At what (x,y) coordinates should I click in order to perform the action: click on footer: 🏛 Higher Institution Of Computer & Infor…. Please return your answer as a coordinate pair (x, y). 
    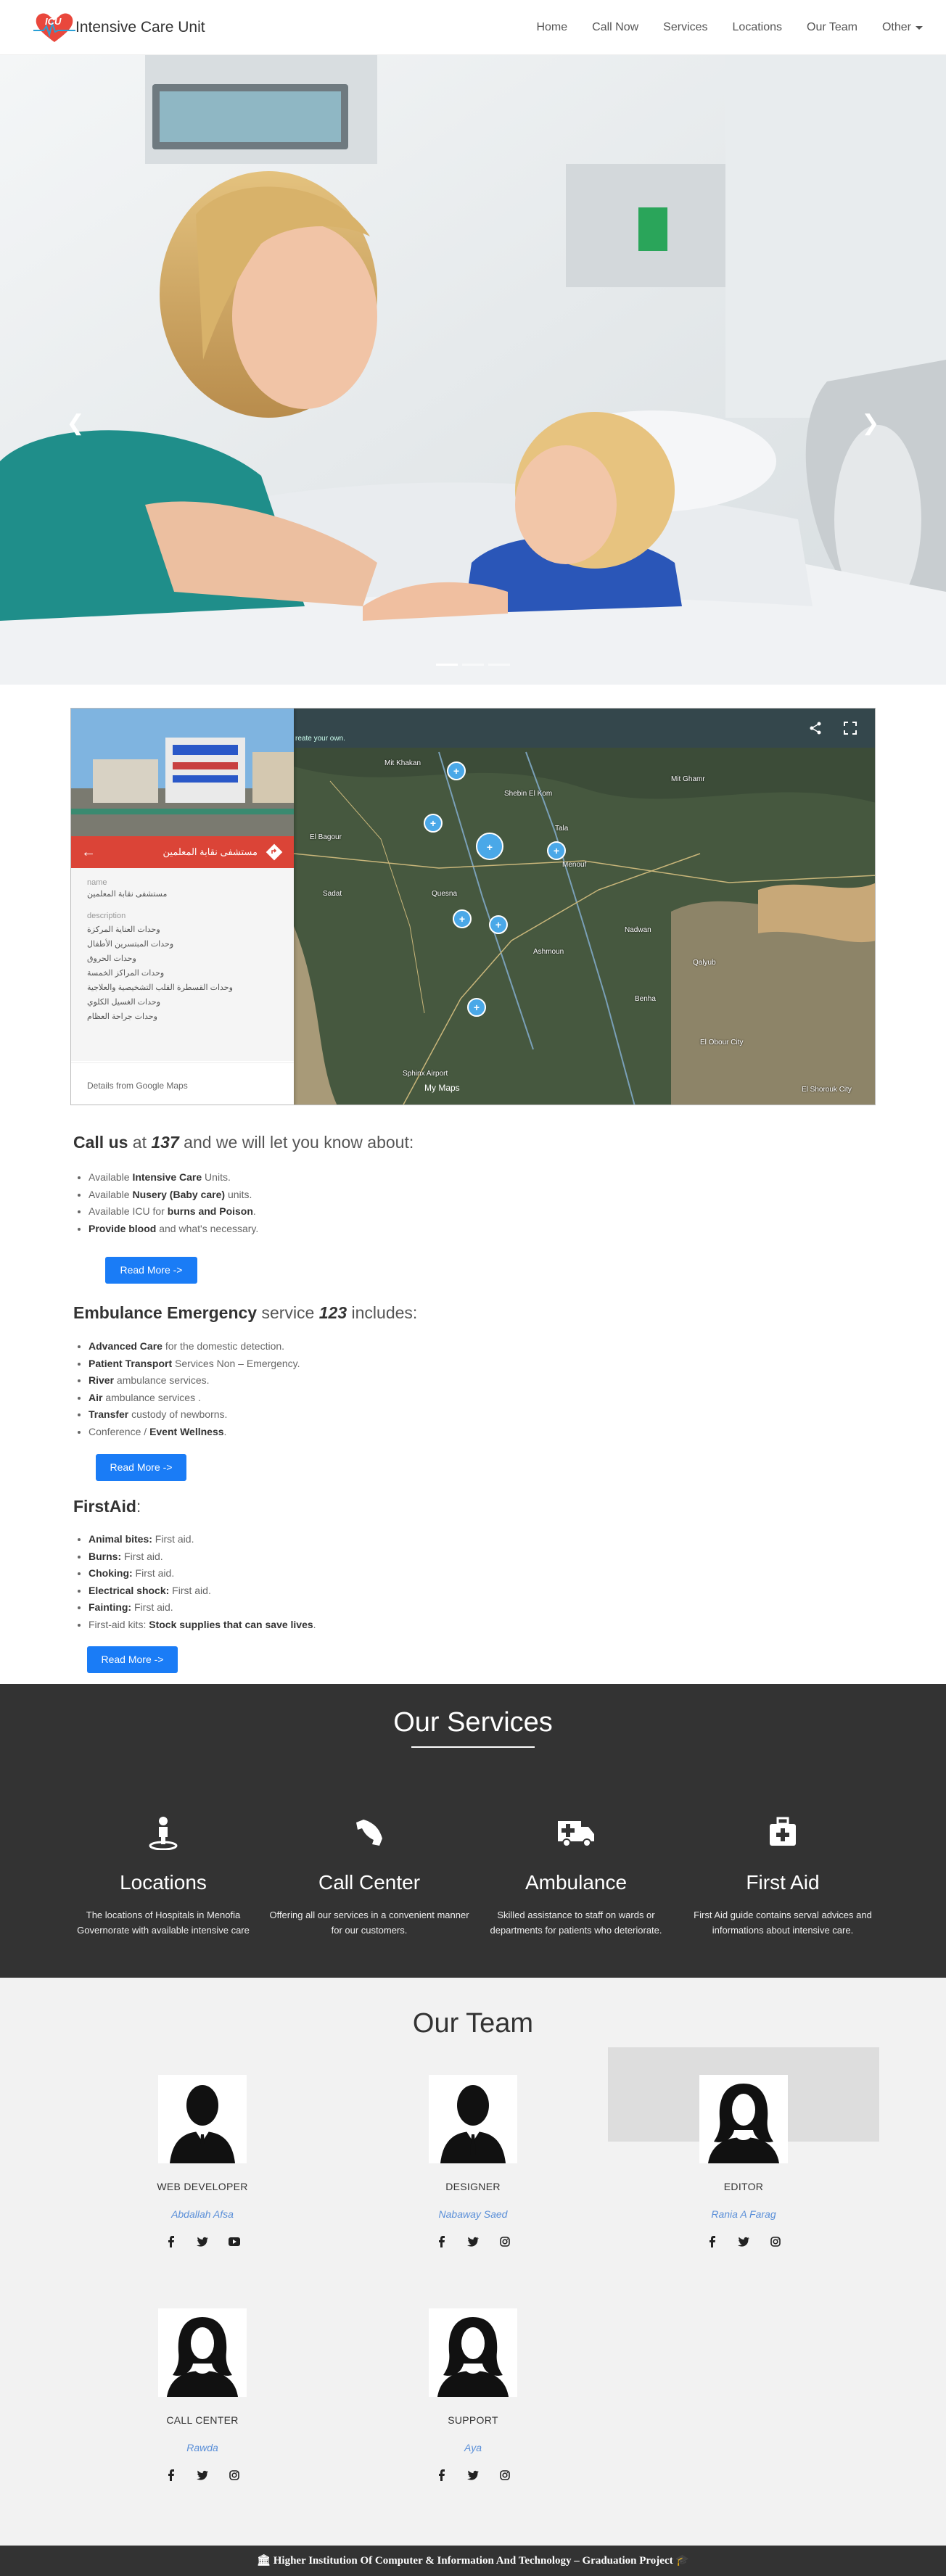
    Looking at the image, I should click on (473, 2561).